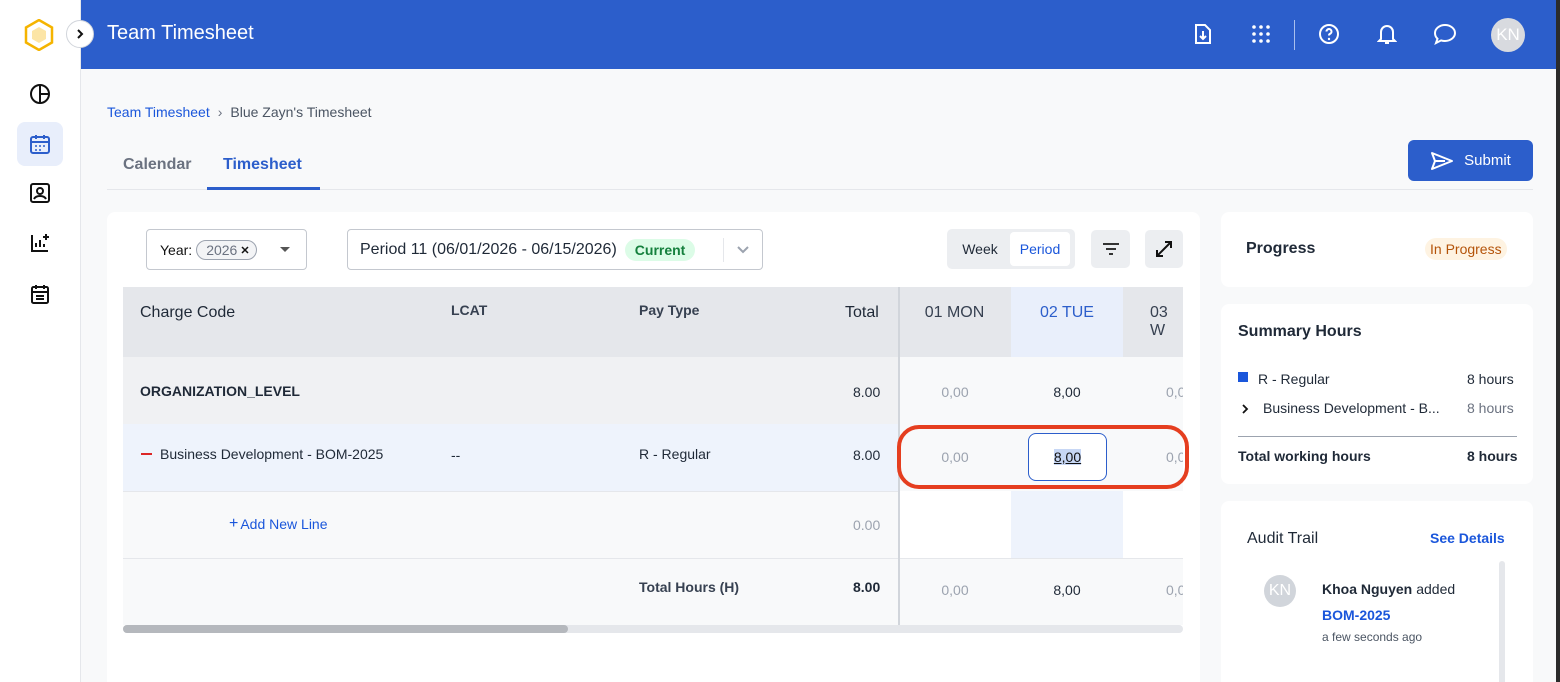 Image resolution: width=1560 pixels, height=682 pixels. I want to click on col-day-01: 01 MON, so click(954, 312).